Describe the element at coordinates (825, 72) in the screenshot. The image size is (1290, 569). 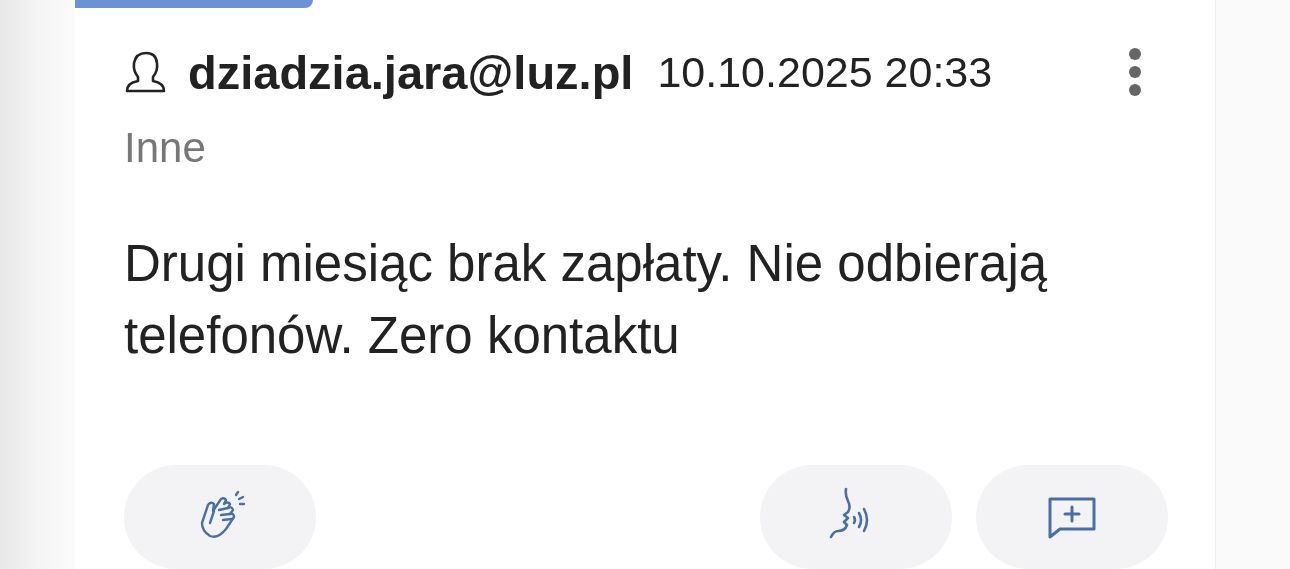
I see `post-date: 10.10.2025 20:33` at that location.